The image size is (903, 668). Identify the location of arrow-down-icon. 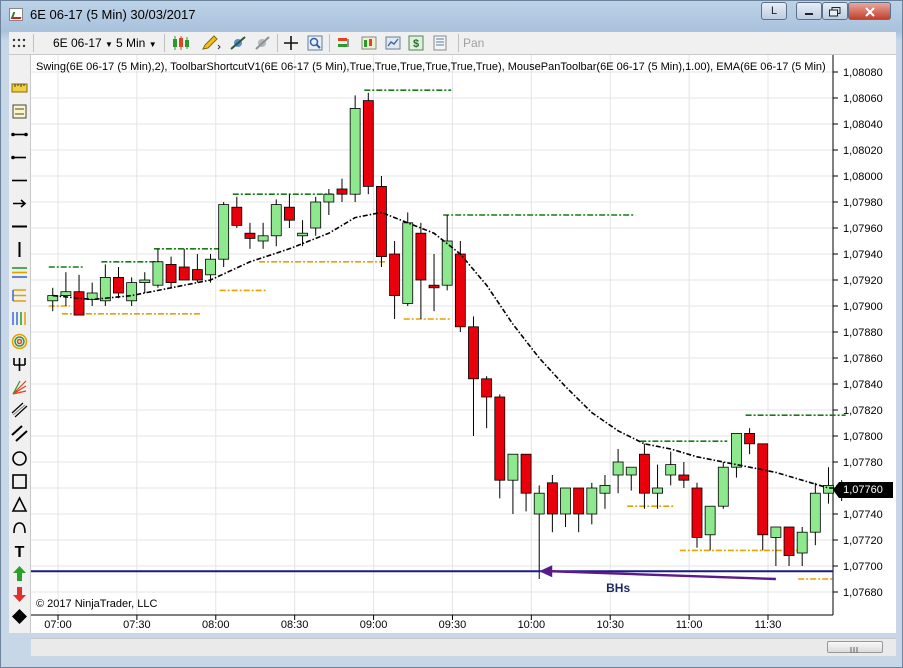
(19, 594).